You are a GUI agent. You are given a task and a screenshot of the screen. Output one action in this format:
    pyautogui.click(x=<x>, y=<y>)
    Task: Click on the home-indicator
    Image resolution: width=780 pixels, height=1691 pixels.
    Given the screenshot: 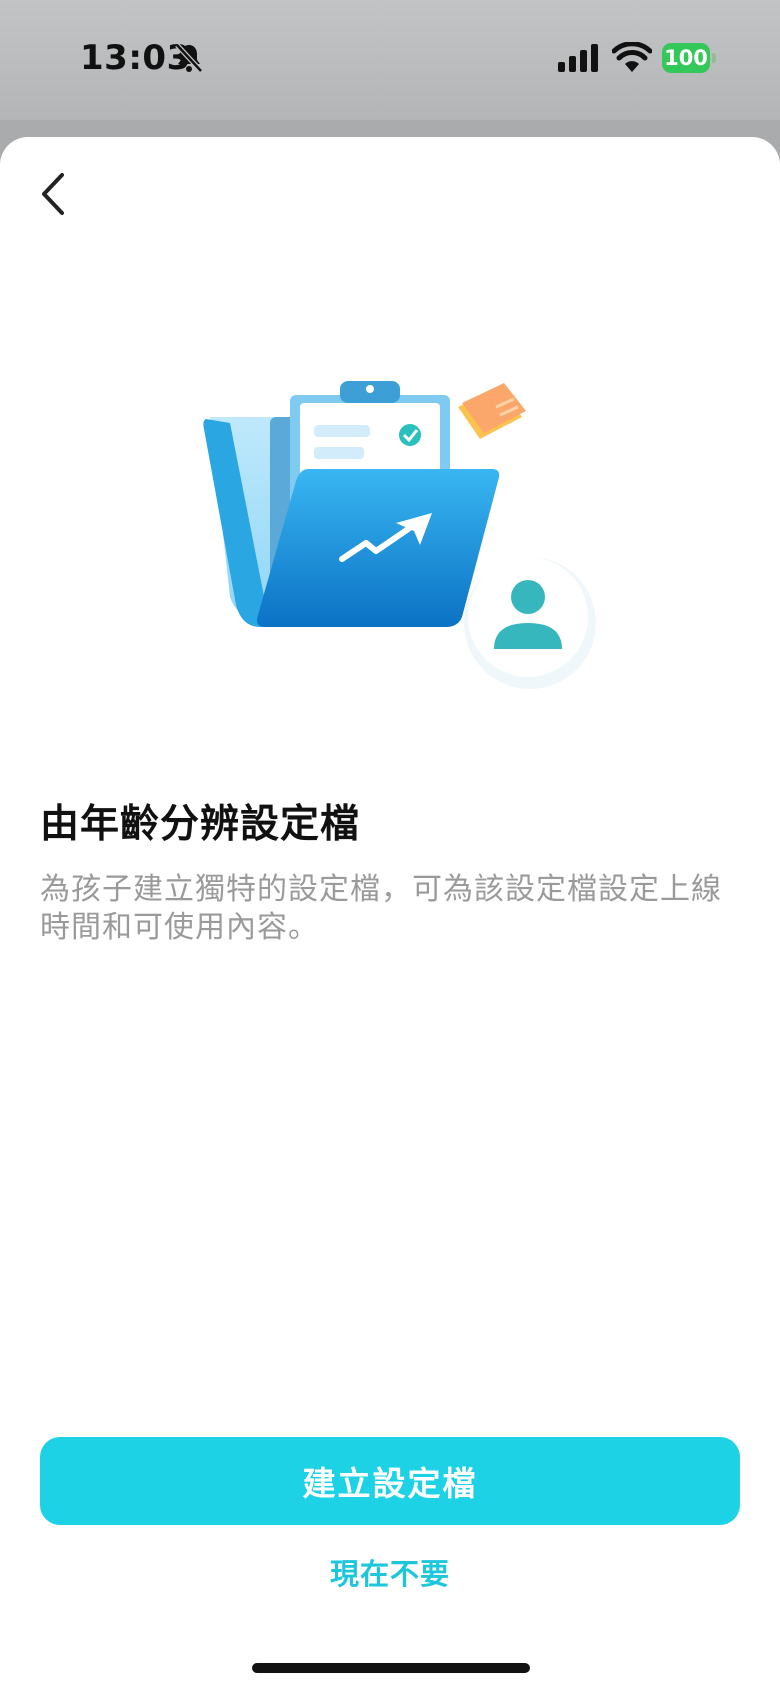 What is the action you would take?
    pyautogui.click(x=391, y=1668)
    